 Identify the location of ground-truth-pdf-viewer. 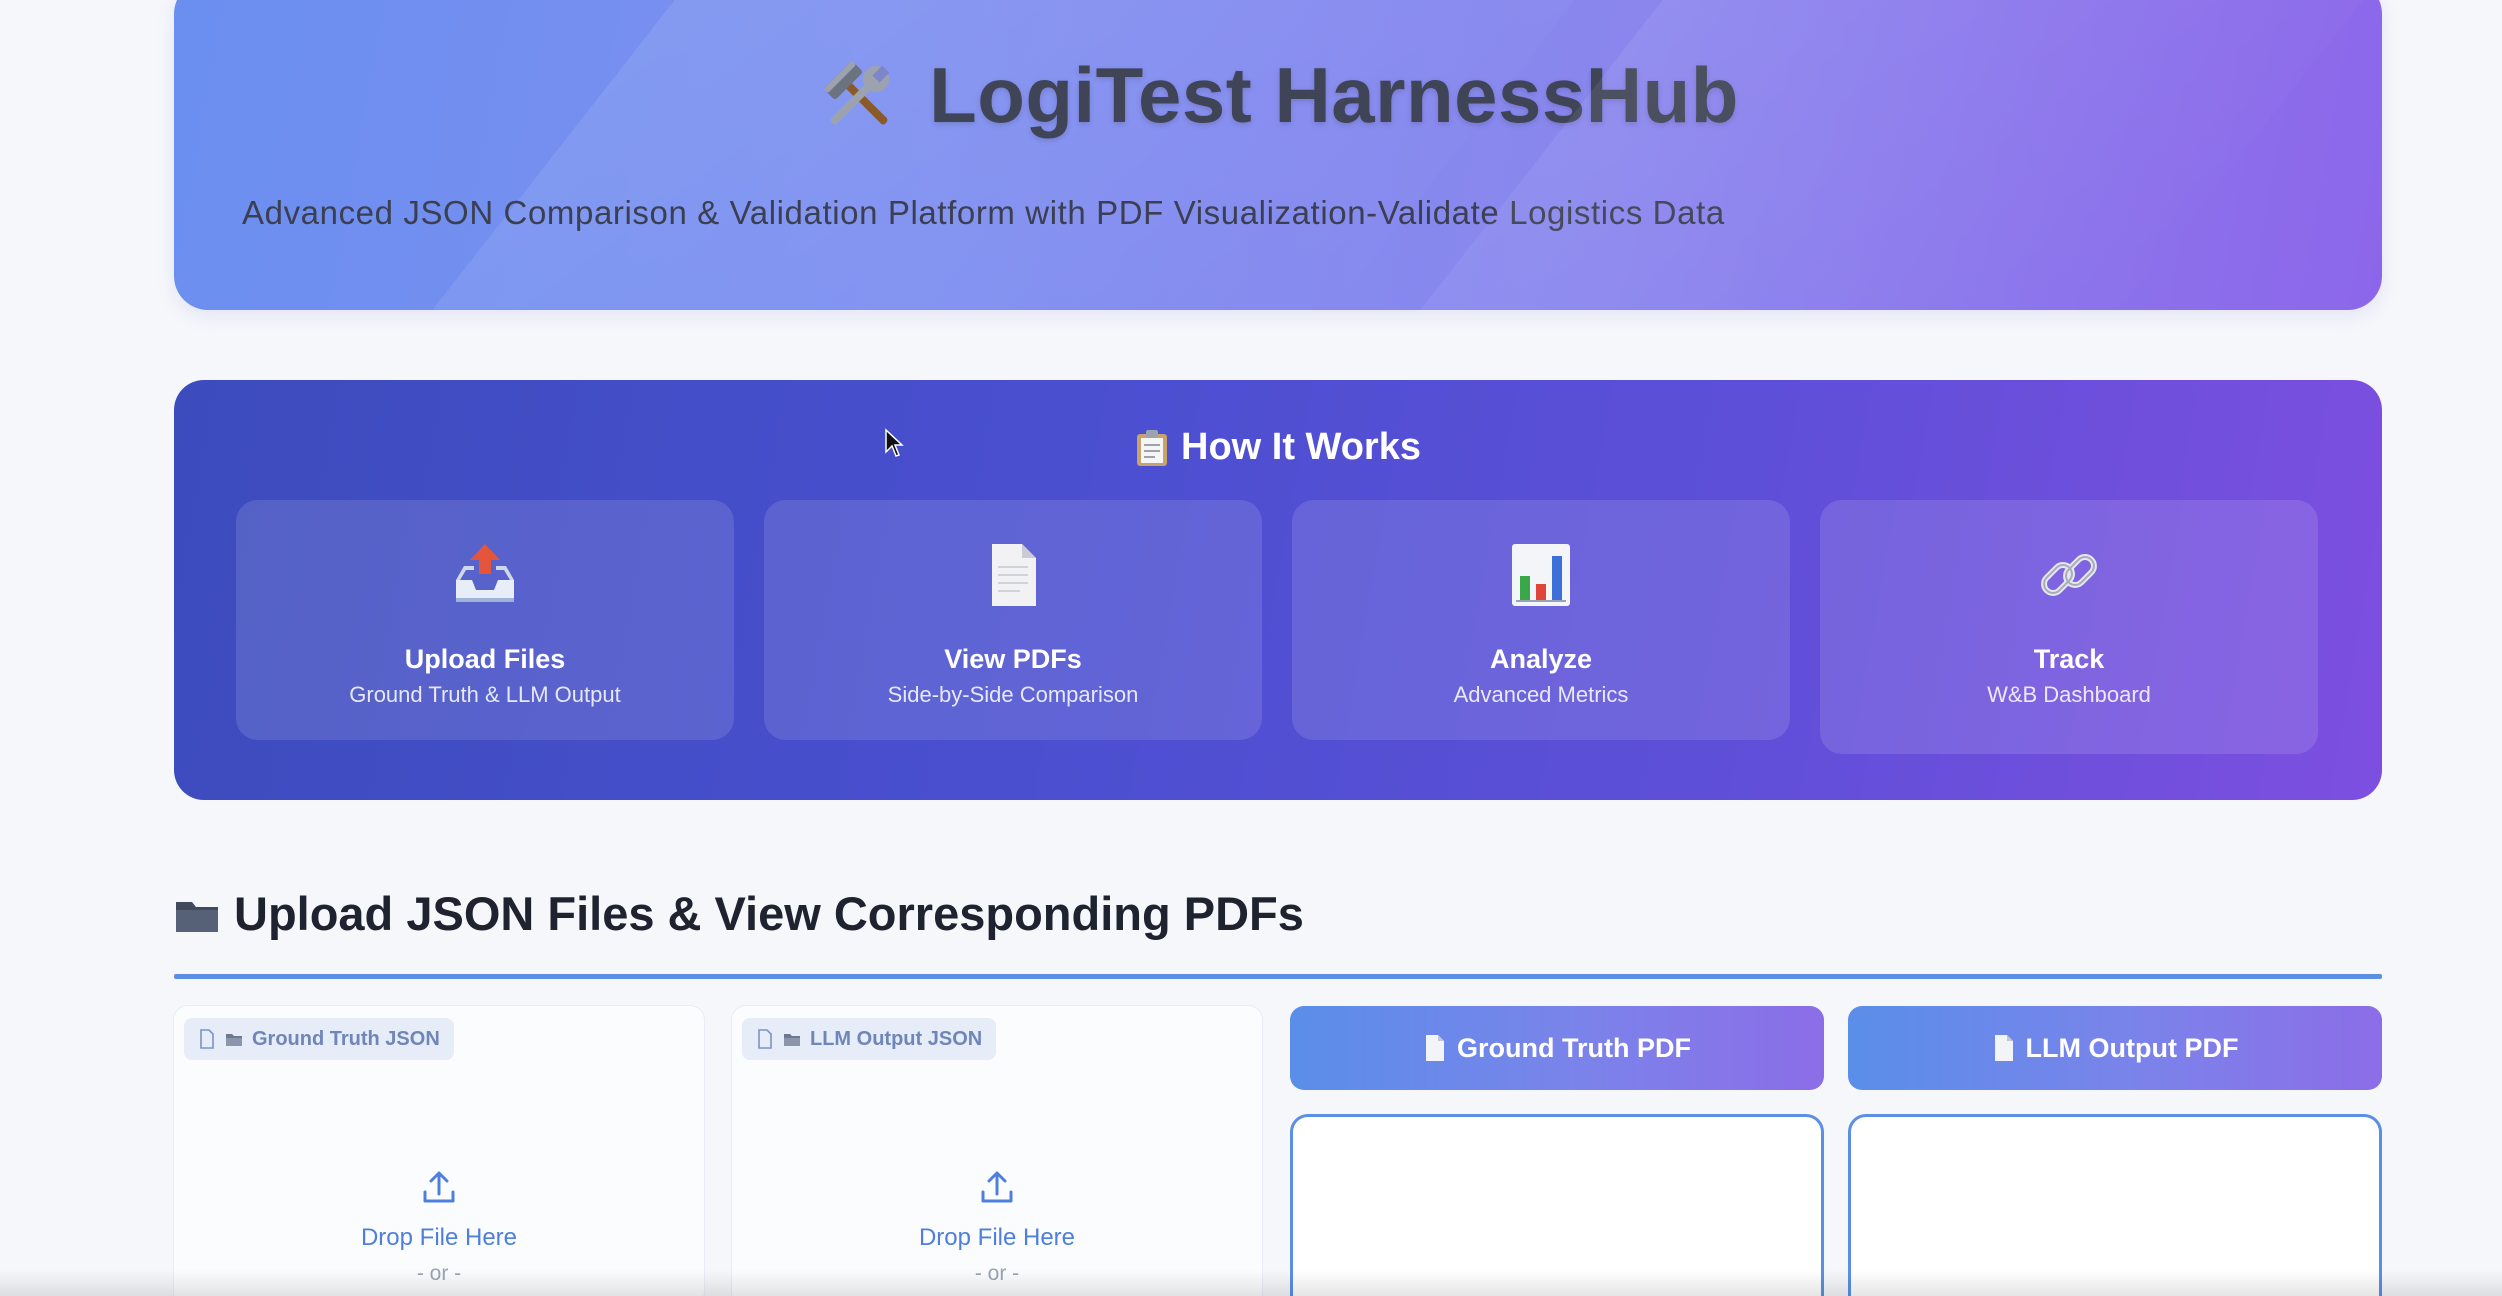
(1557, 1205).